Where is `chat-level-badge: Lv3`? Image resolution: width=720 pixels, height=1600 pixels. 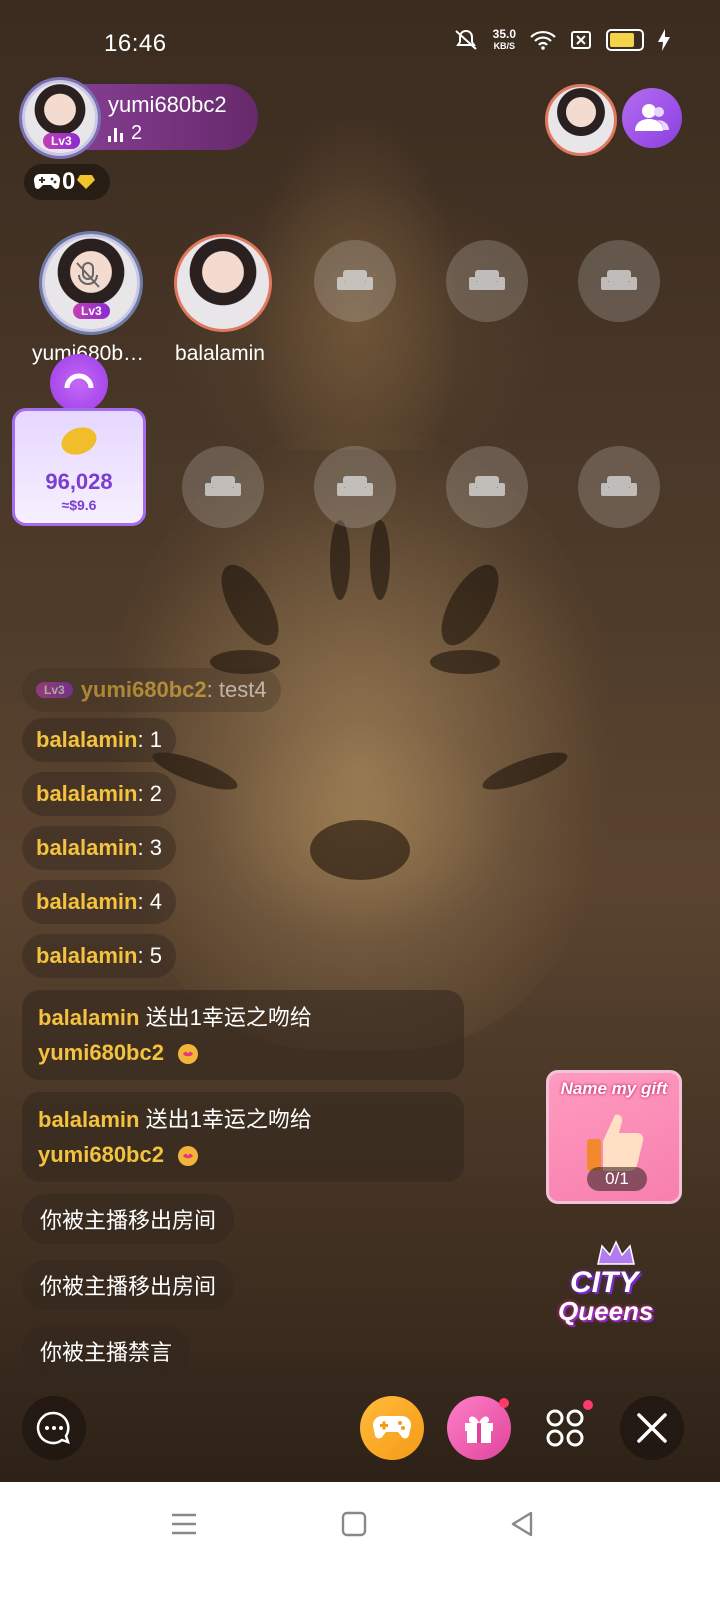
chat-level-badge: Lv3 is located at coordinates (54, 690).